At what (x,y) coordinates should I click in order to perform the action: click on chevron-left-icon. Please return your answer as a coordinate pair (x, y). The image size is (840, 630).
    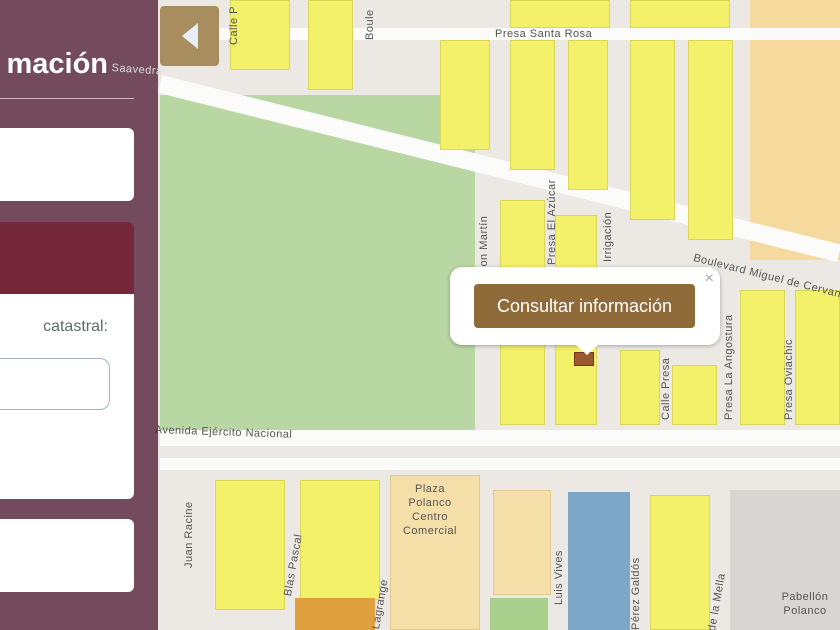
    Looking at the image, I should click on (189, 36).